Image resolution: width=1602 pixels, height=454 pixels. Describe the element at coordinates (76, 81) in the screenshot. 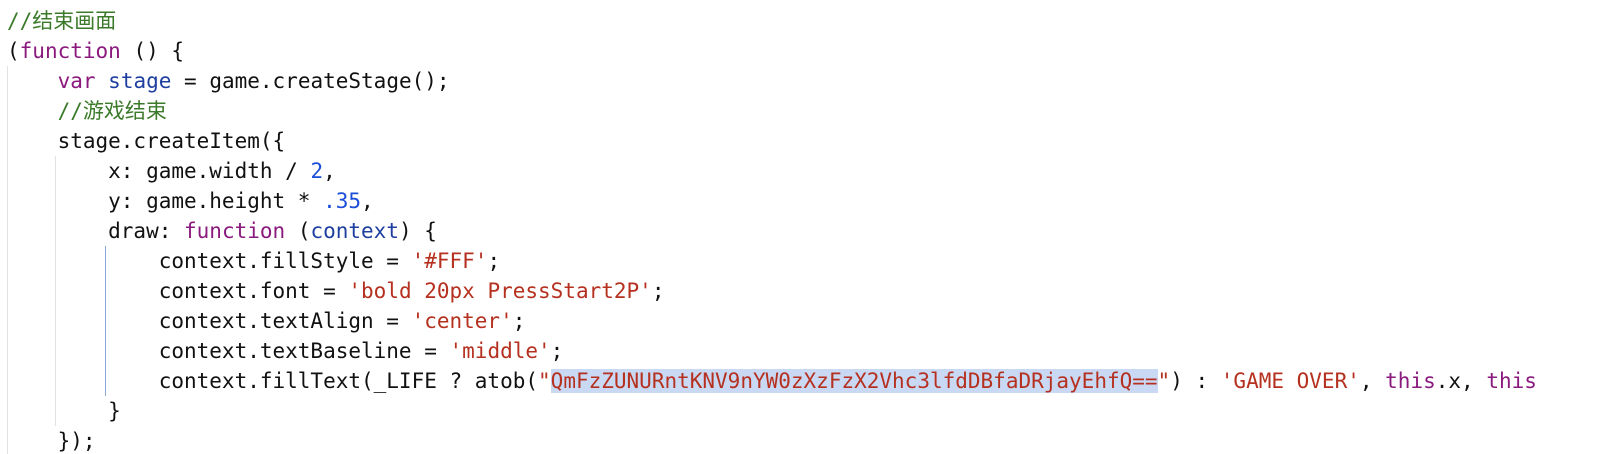

I see `code-token-kw: var` at that location.